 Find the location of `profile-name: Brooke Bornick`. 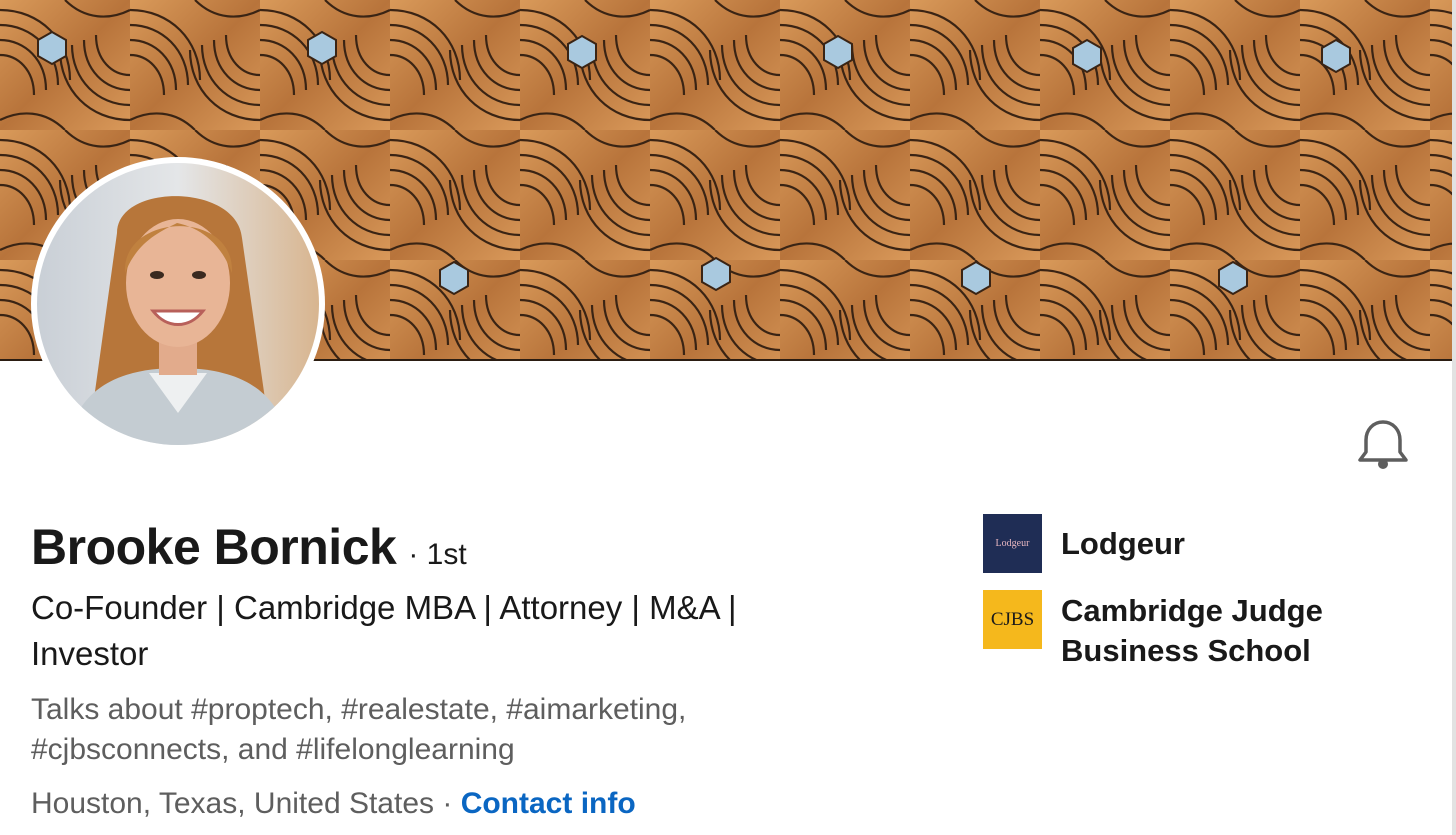

profile-name: Brooke Bornick is located at coordinates (214, 547).